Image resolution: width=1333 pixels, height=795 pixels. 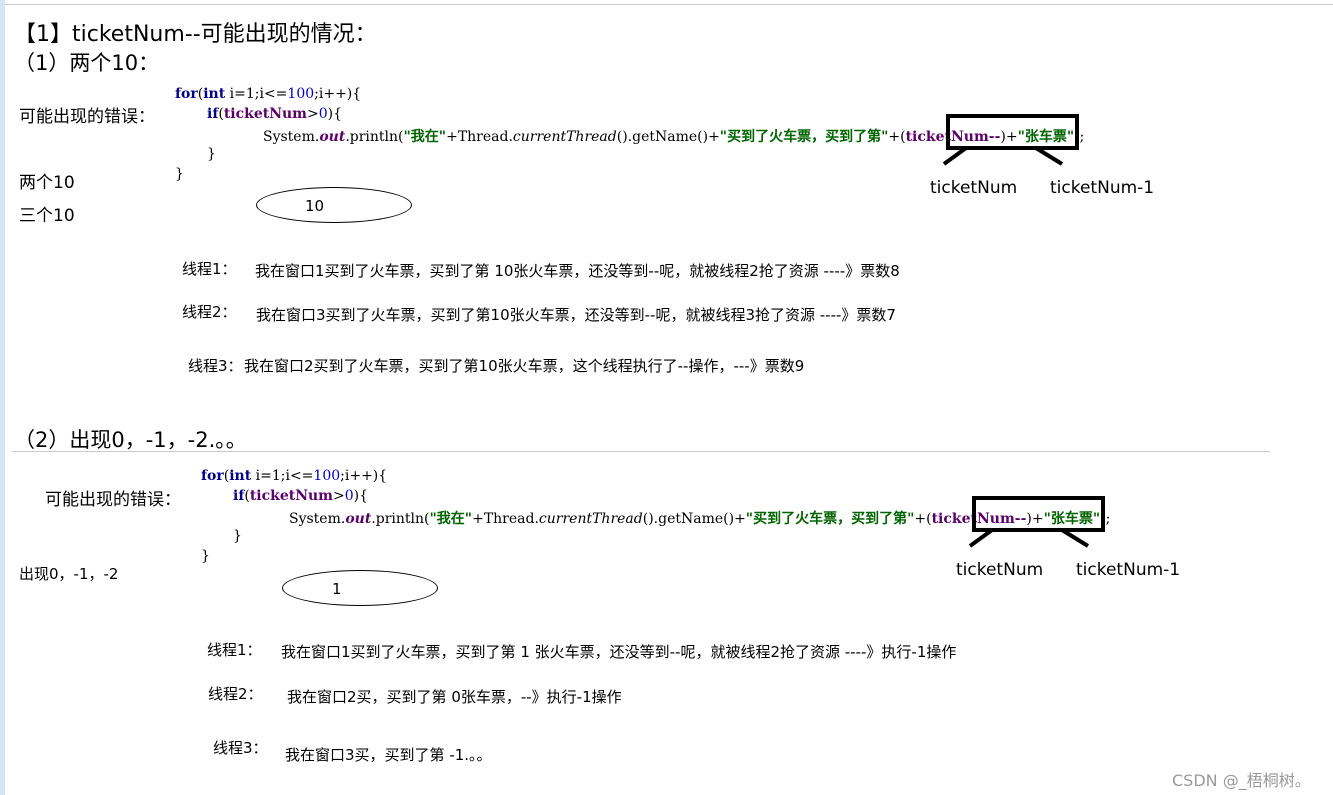 I want to click on section2-note: 出现0，-1，-2, so click(x=69, y=574).